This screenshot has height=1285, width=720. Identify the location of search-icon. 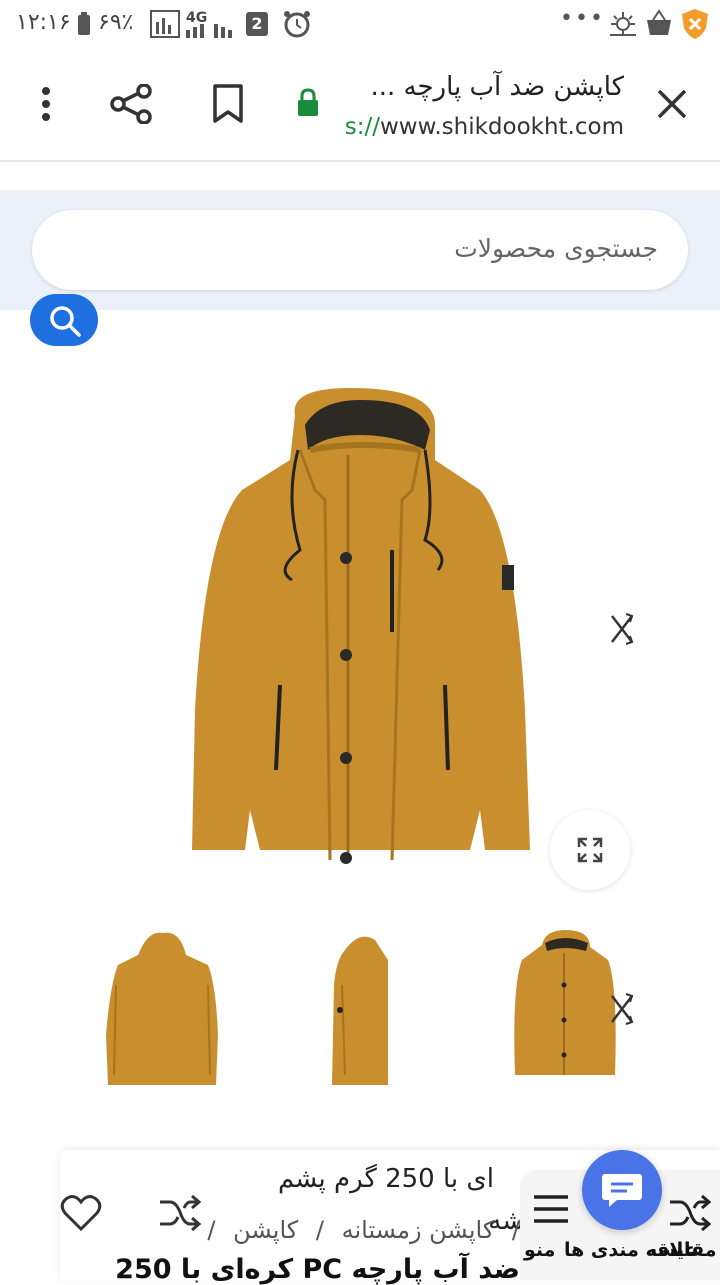
(65, 321).